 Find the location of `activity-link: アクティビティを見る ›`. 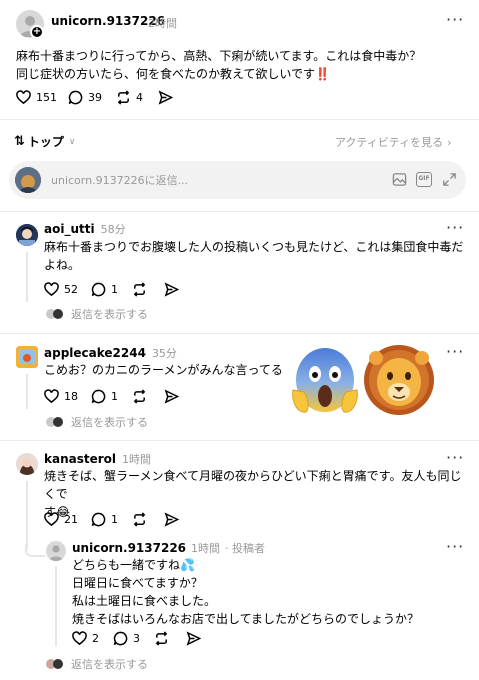

activity-link: アクティビティを見る › is located at coordinates (393, 142).